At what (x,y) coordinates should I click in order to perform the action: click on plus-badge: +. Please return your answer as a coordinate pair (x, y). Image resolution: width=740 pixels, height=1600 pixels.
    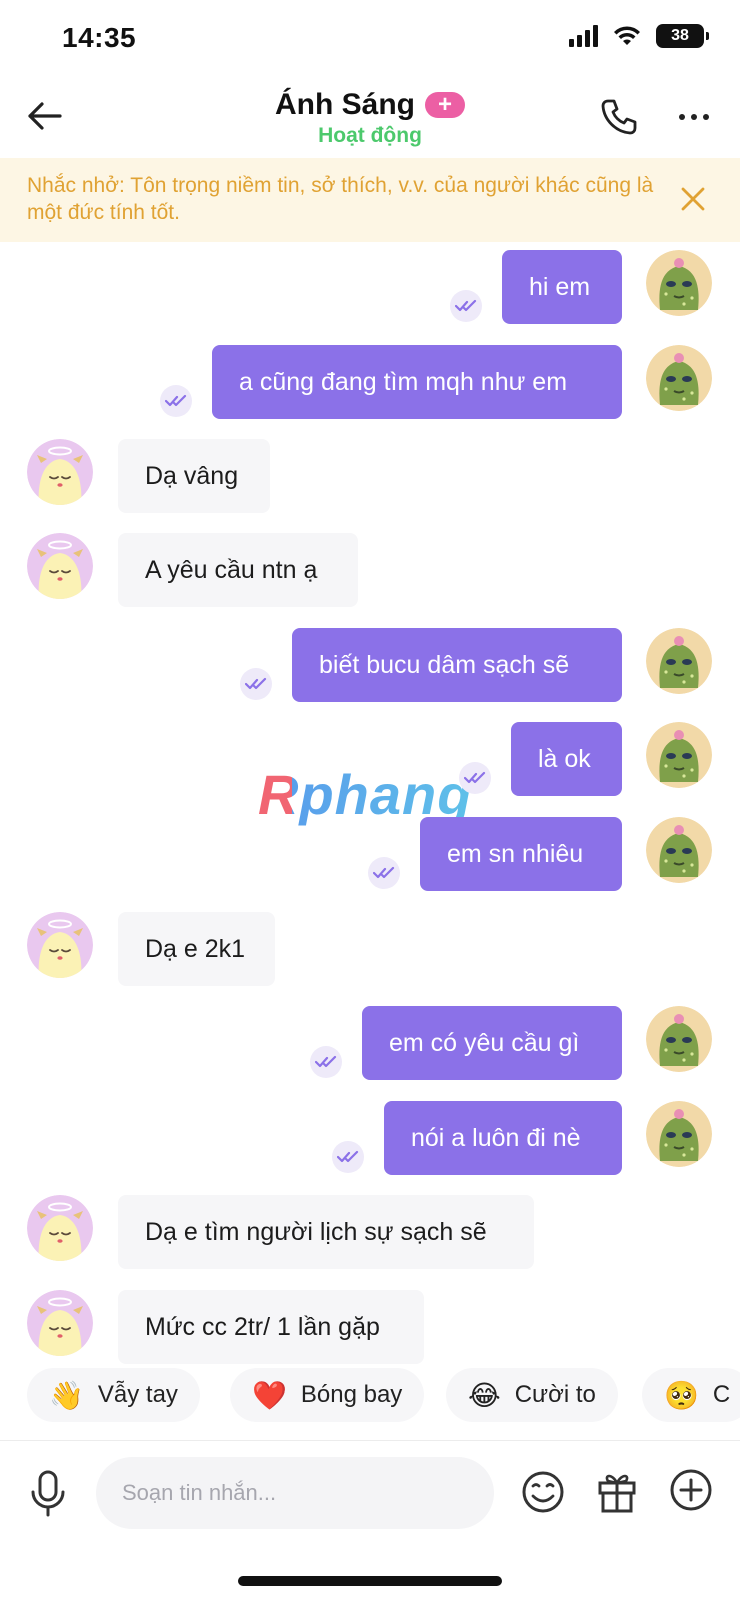
    Looking at the image, I should click on (445, 105).